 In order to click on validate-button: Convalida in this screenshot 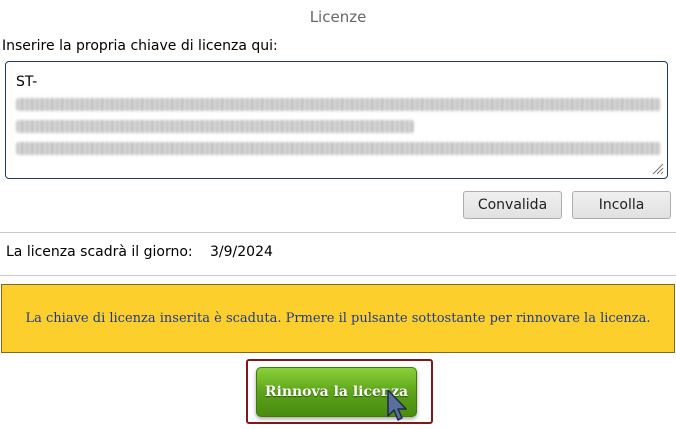, I will do `click(512, 205)`.